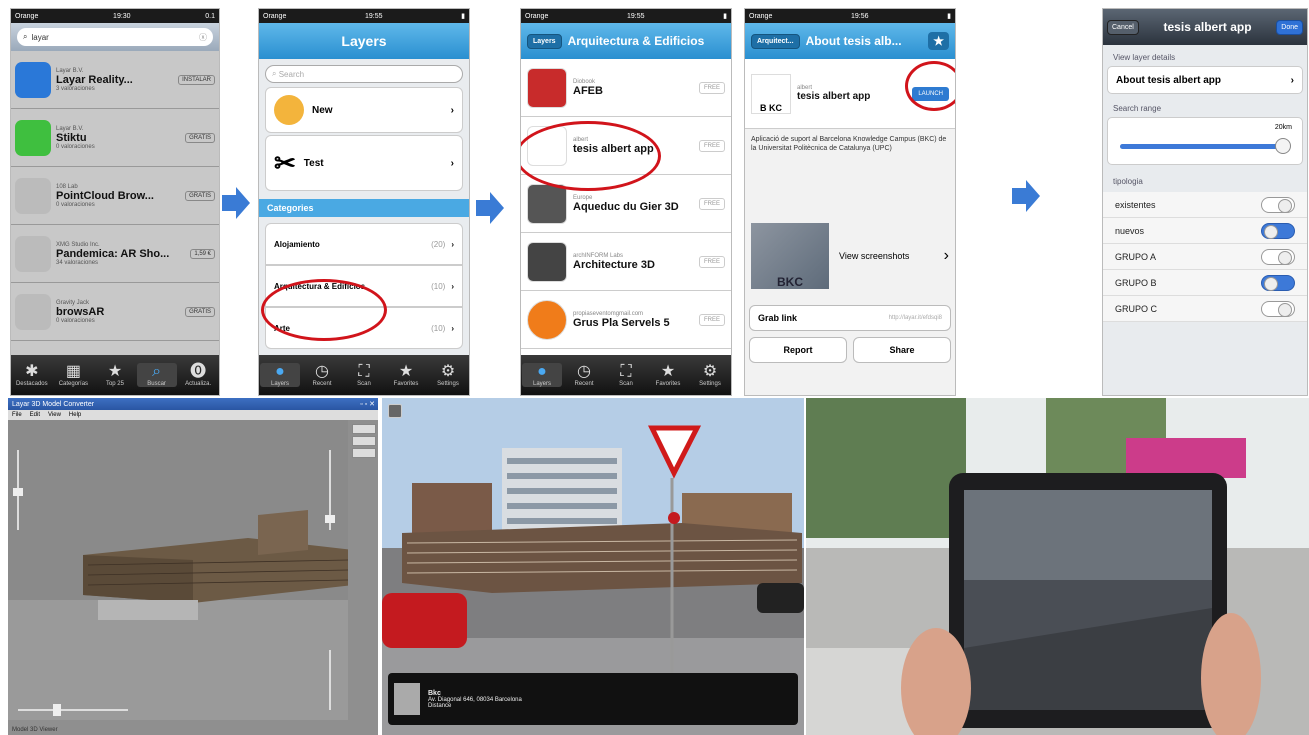 This screenshot has height=735, width=1309. Describe the element at coordinates (1205, 231) in the screenshot. I see `toggle-row: nuevos` at that location.